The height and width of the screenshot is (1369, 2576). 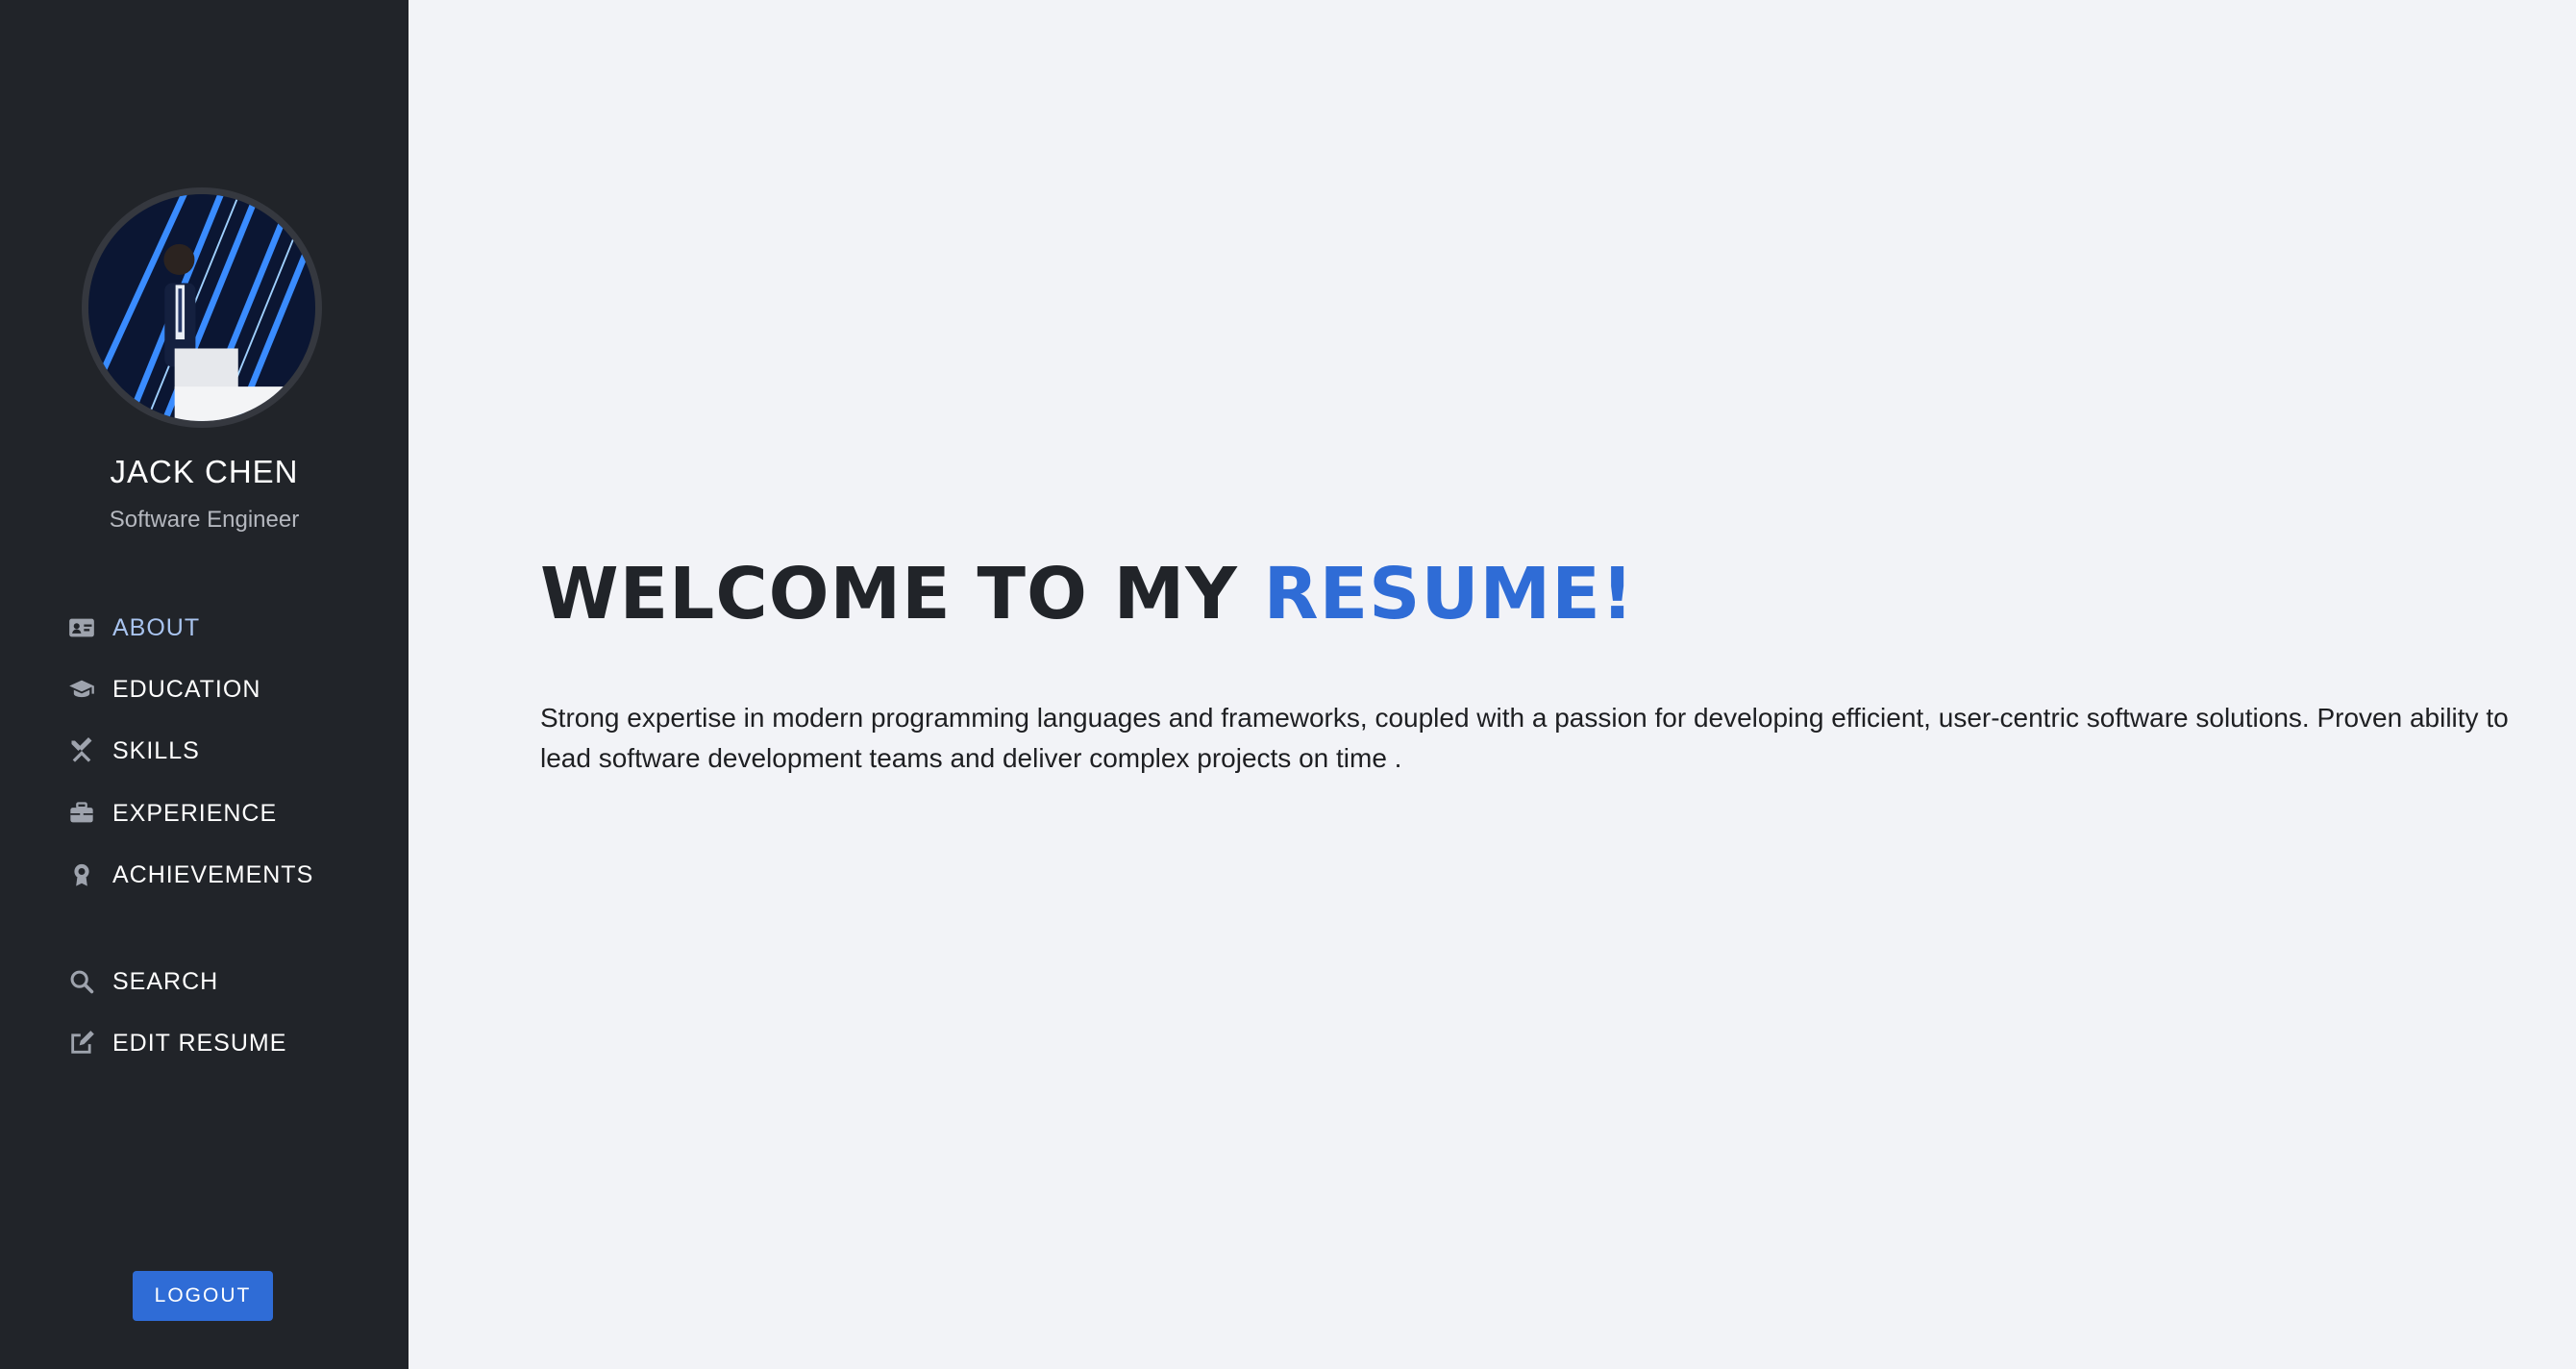 I want to click on sidebar-item-education: EDUCATION, so click(x=164, y=689).